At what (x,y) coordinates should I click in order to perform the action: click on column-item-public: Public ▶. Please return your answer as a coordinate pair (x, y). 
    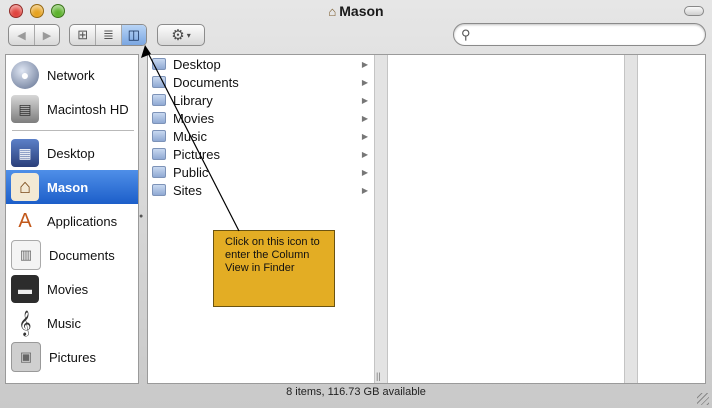
    Looking at the image, I should click on (263, 172).